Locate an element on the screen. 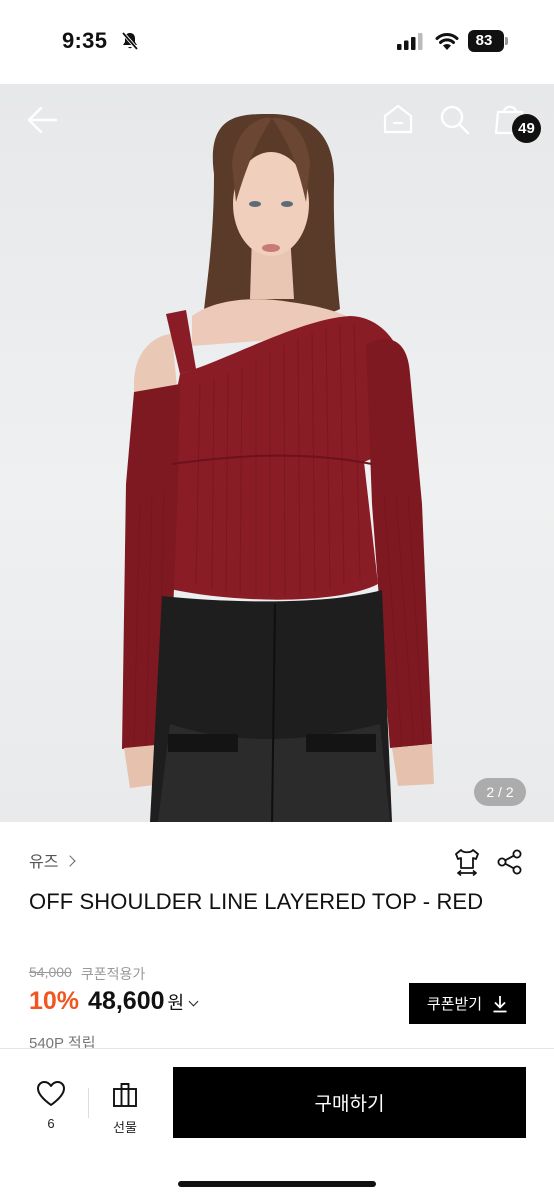 This screenshot has width=554, height=1200. get-coupon-button: 쿠폰받기 is located at coordinates (467, 1003).